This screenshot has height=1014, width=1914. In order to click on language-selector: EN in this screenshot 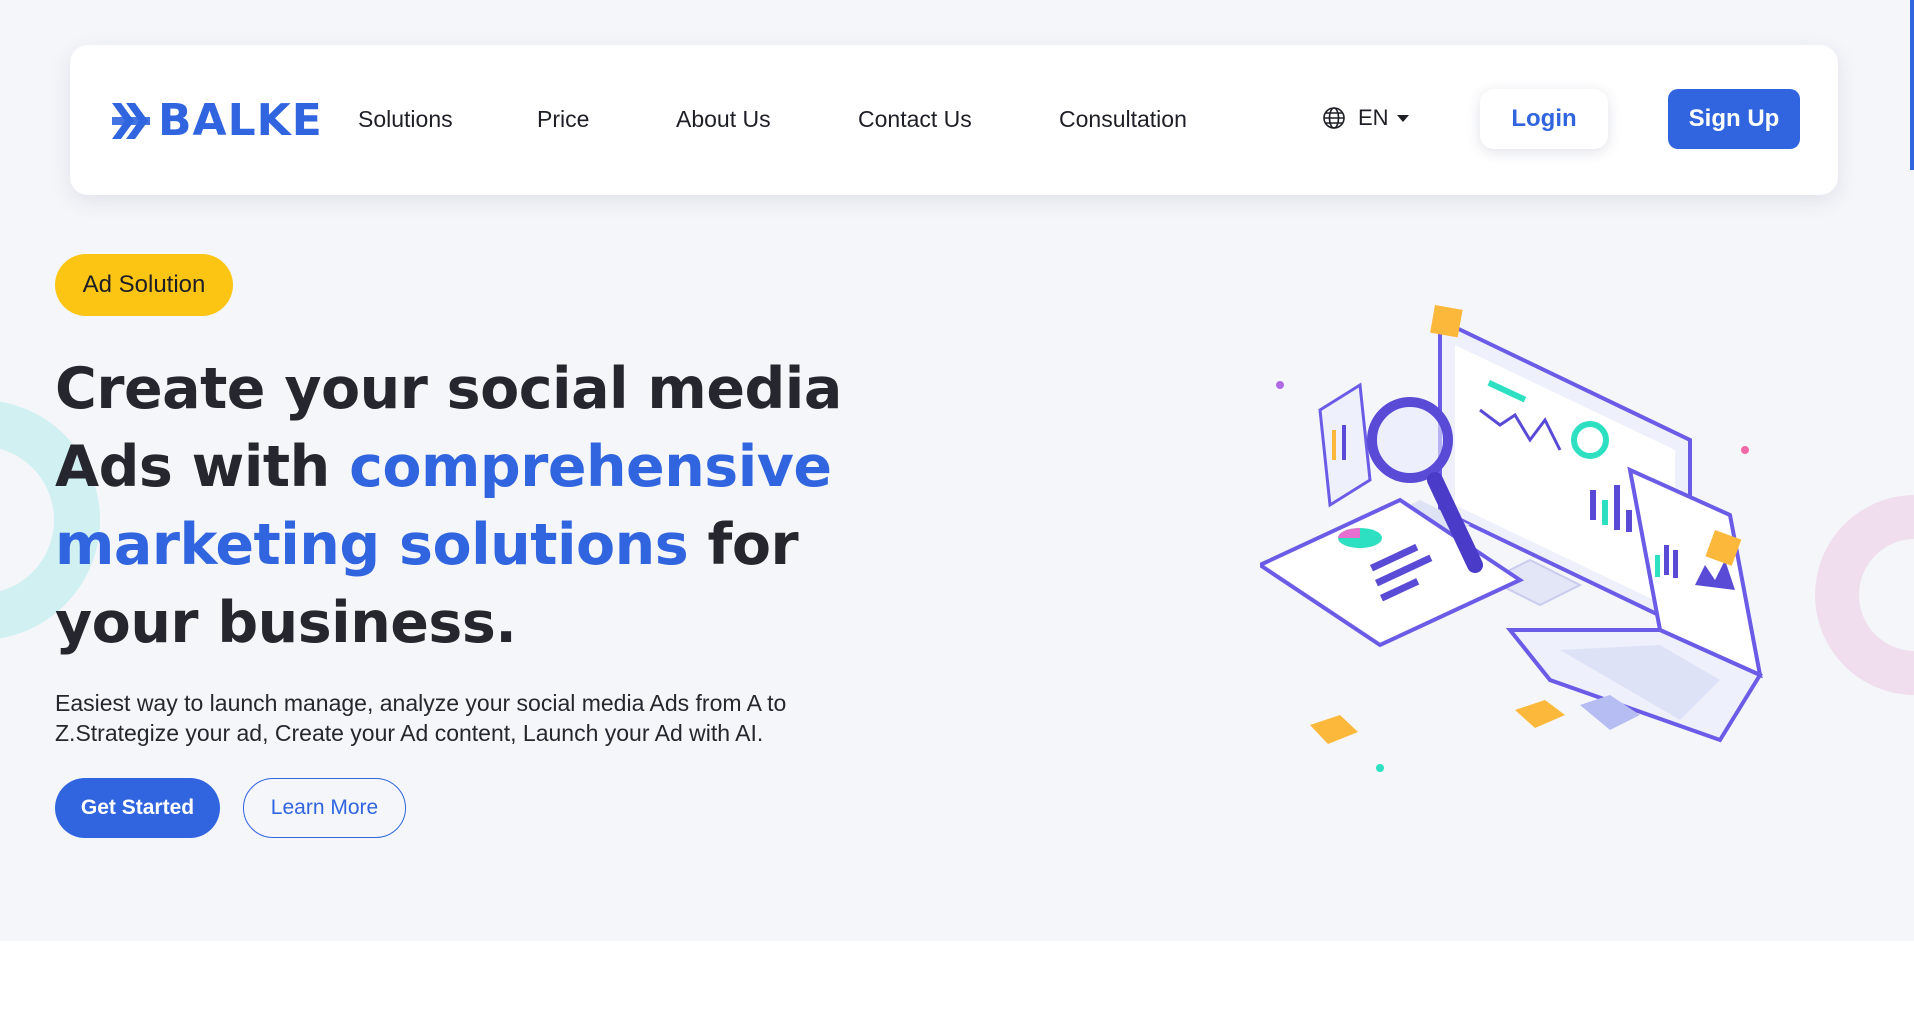, I will do `click(1365, 118)`.